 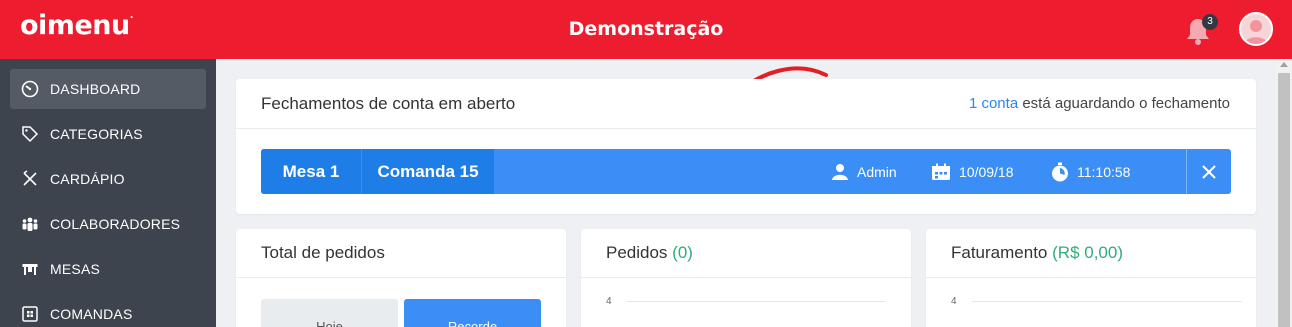 What do you see at coordinates (1256, 29) in the screenshot?
I see `user-avatar` at bounding box center [1256, 29].